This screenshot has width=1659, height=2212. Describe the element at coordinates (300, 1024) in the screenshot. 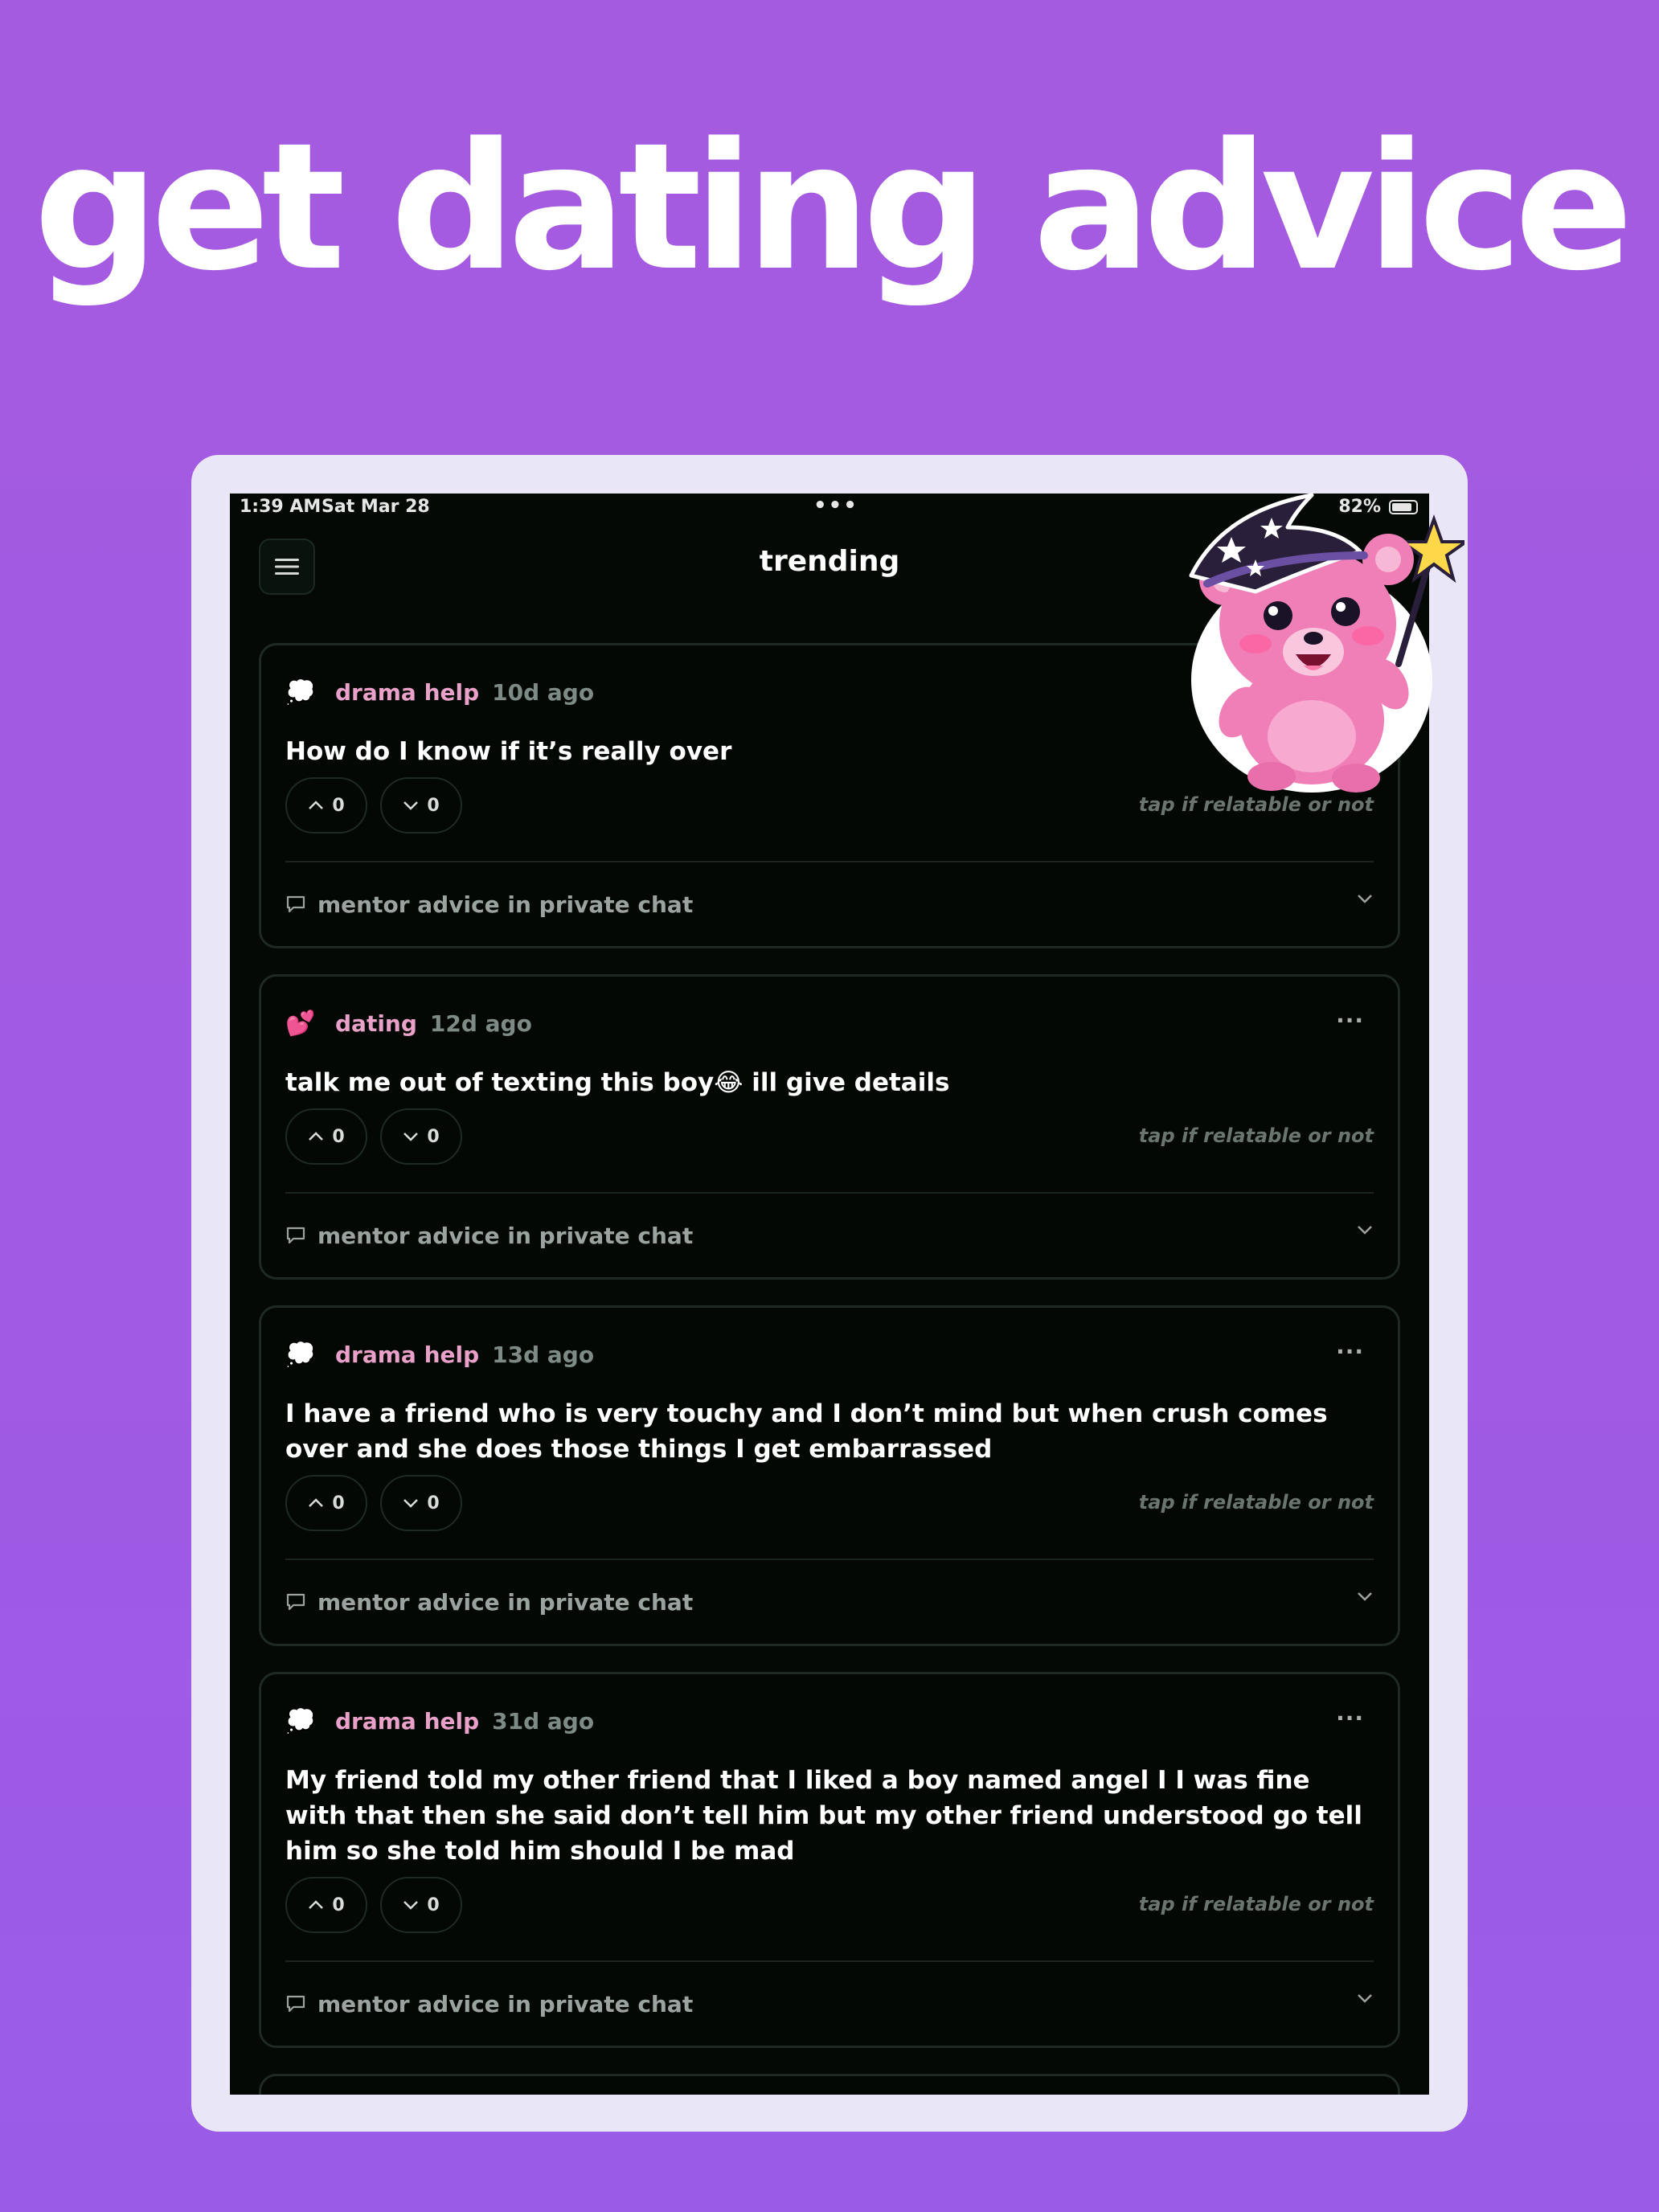

I see `two-hearts-icon: 💕` at that location.